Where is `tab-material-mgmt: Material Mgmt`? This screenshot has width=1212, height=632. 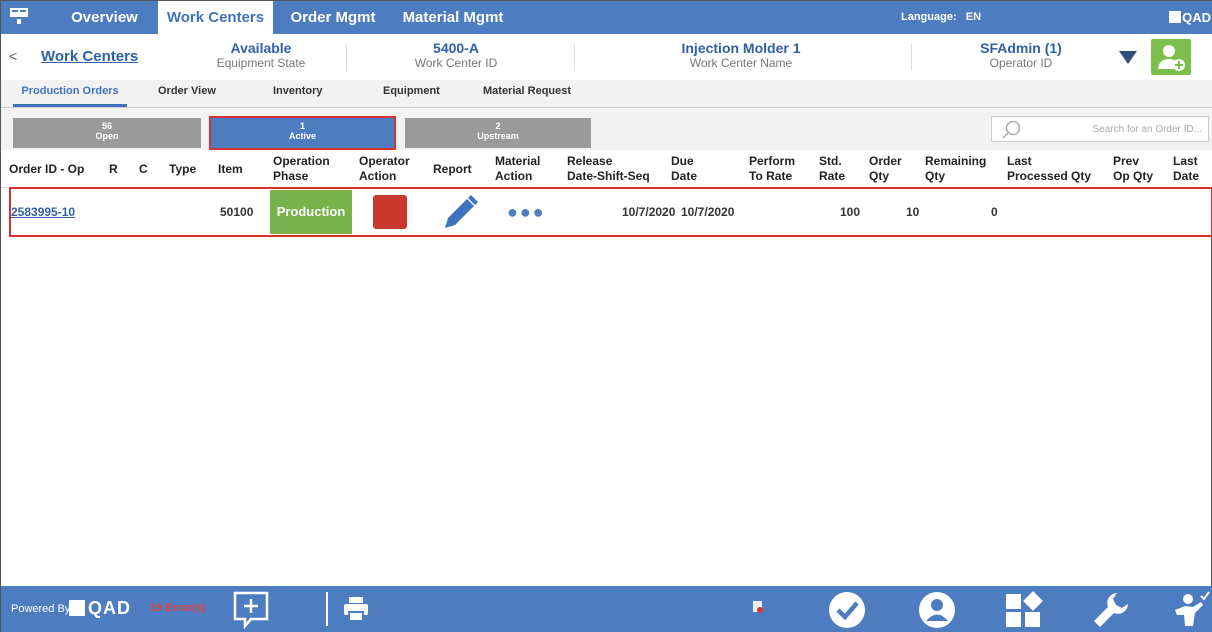 tab-material-mgmt: Material Mgmt is located at coordinates (453, 17).